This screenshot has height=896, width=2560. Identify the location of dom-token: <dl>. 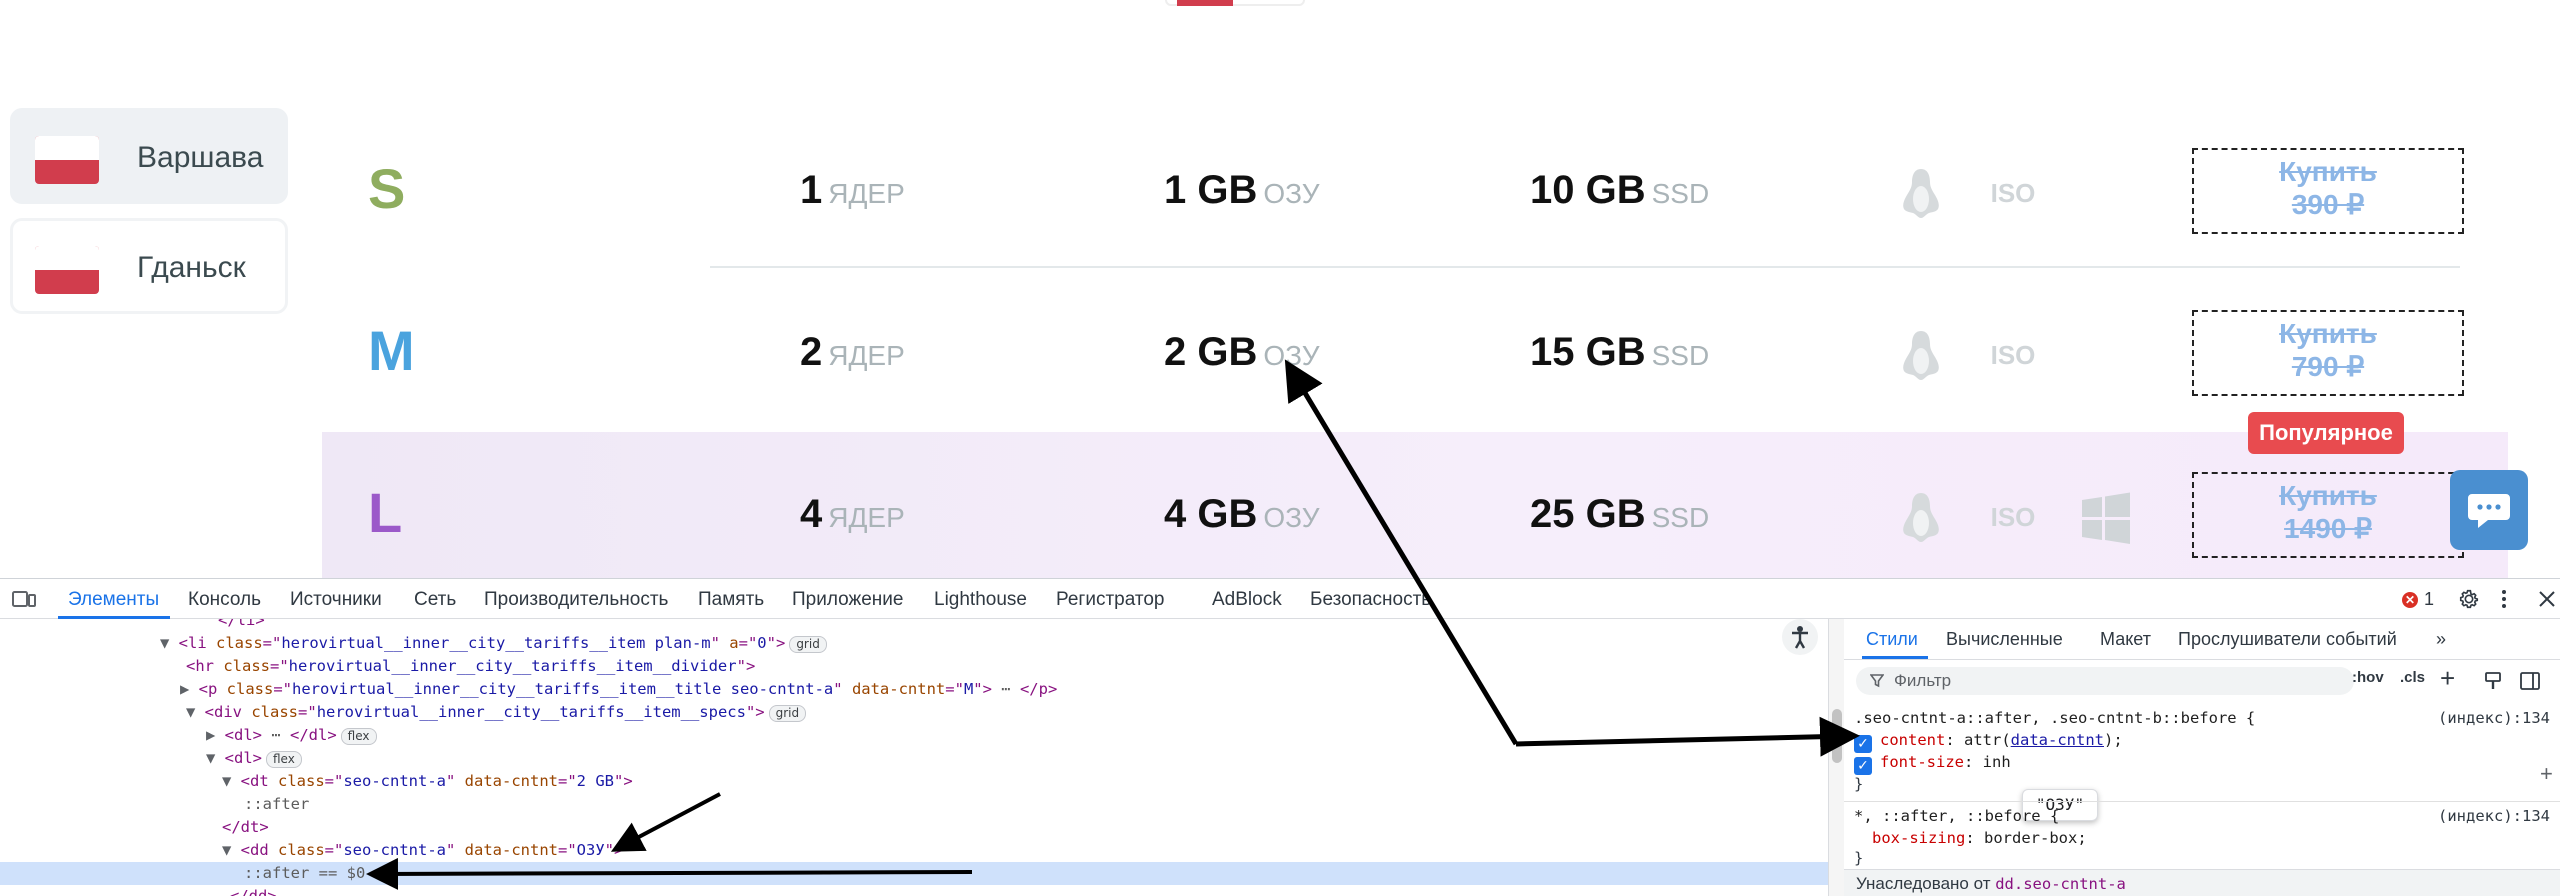
(243, 735).